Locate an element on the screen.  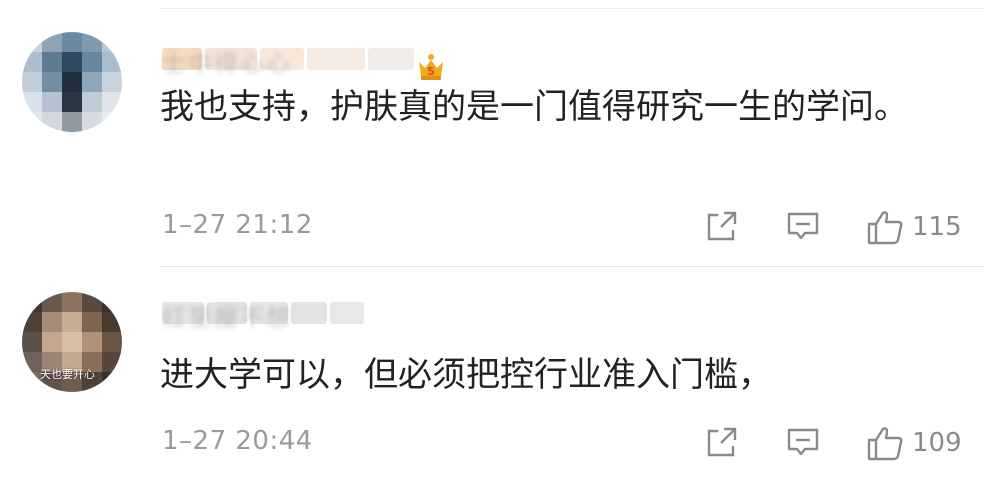
like-count: 109 is located at coordinates (937, 443).